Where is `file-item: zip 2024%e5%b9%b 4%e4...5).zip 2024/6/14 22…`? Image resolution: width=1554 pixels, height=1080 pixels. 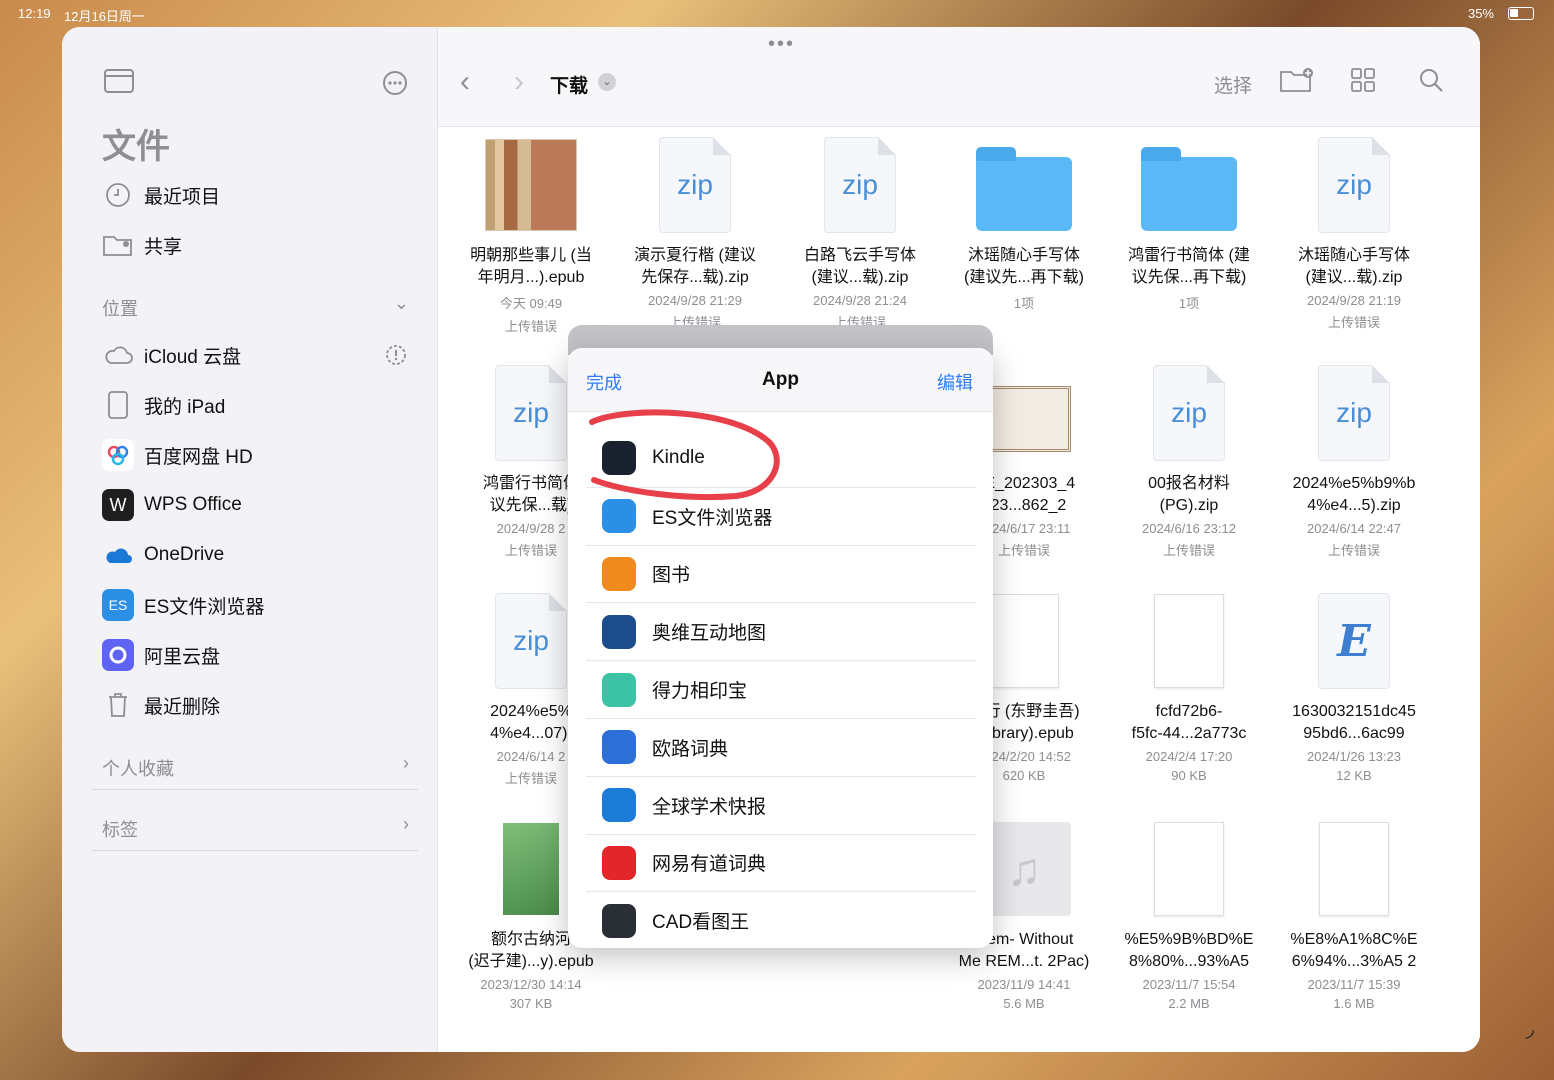
file-item: zip 2024%e5%b9%b 4%e4...5).zip 2024/6/14 22… is located at coordinates (1354, 461).